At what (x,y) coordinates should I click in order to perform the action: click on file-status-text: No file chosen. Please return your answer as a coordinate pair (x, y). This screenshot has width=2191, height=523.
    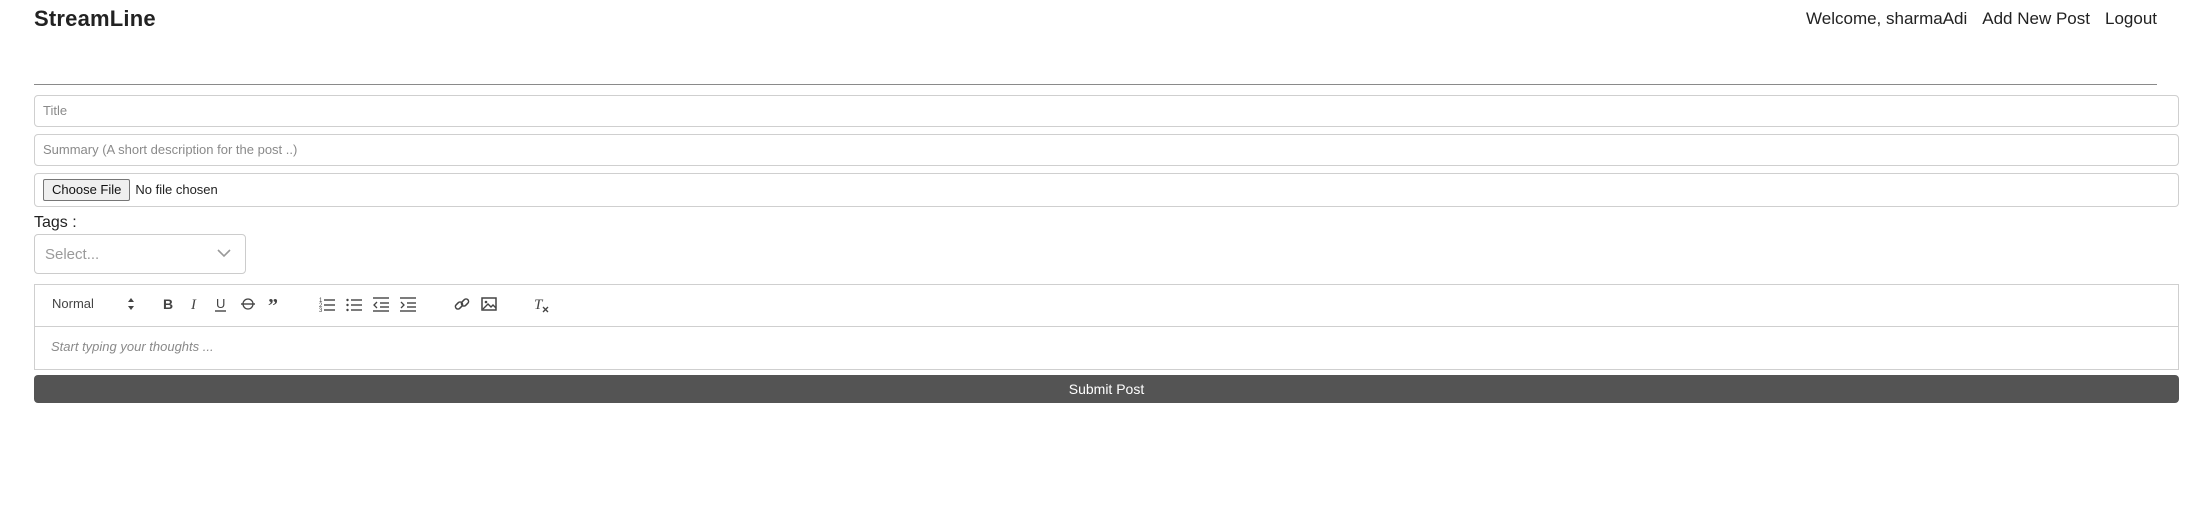
    Looking at the image, I should click on (176, 189).